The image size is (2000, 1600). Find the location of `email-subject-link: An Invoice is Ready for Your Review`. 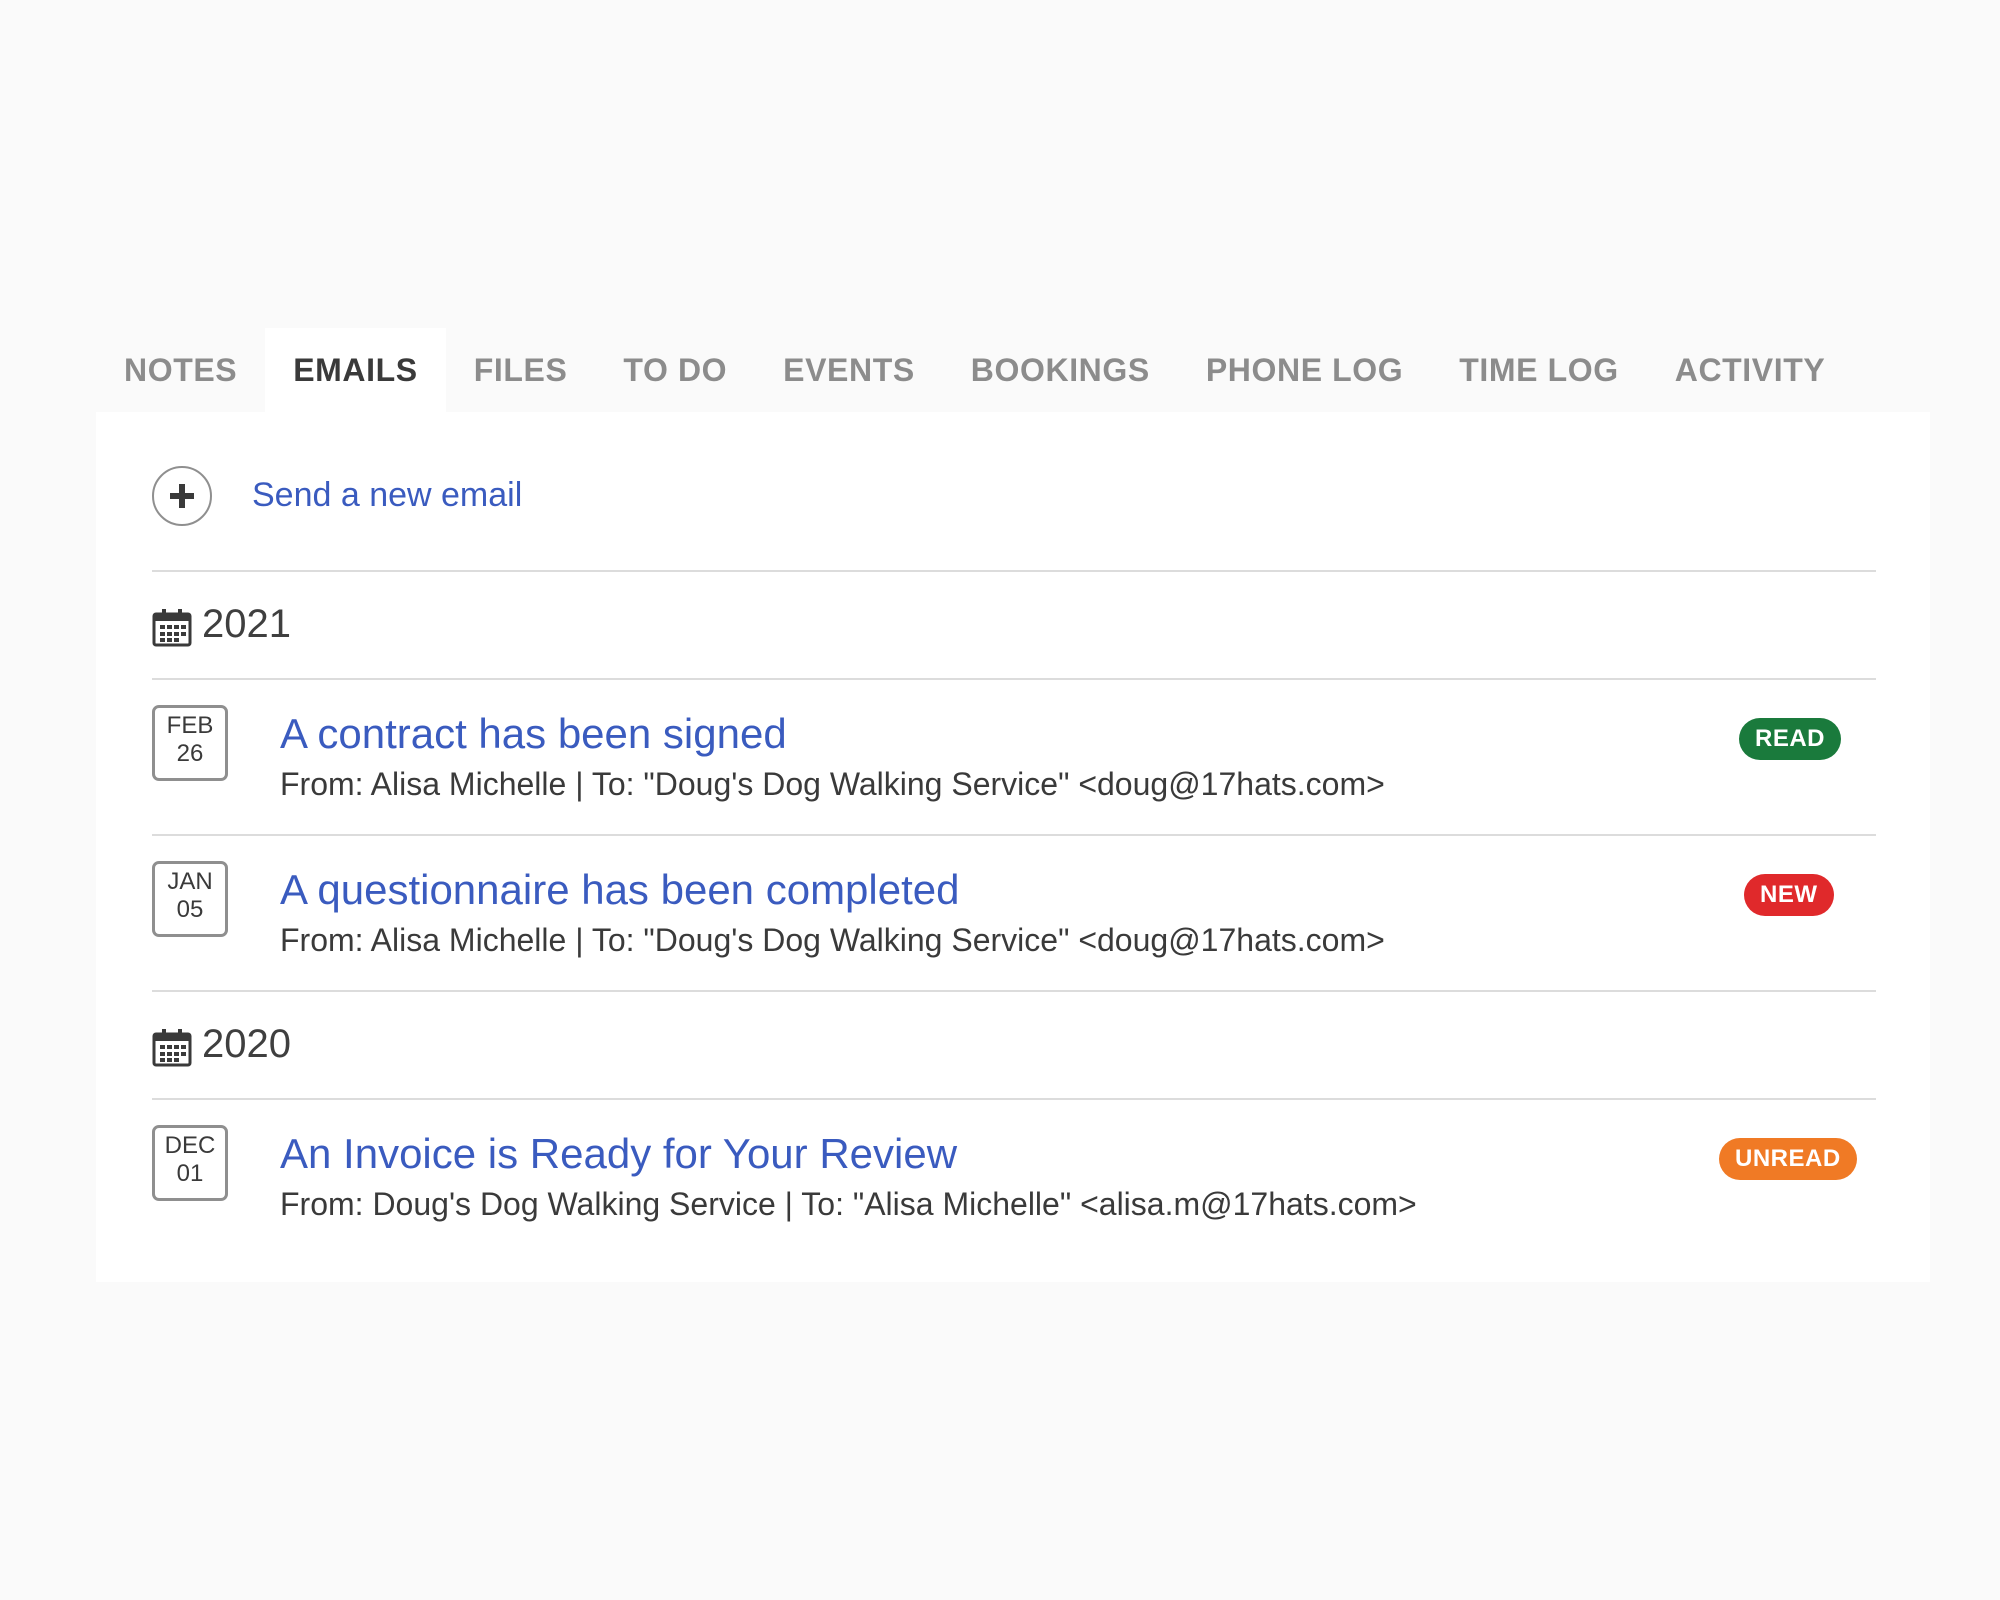

email-subject-link: An Invoice is Ready for Your Review is located at coordinates (618, 1154).